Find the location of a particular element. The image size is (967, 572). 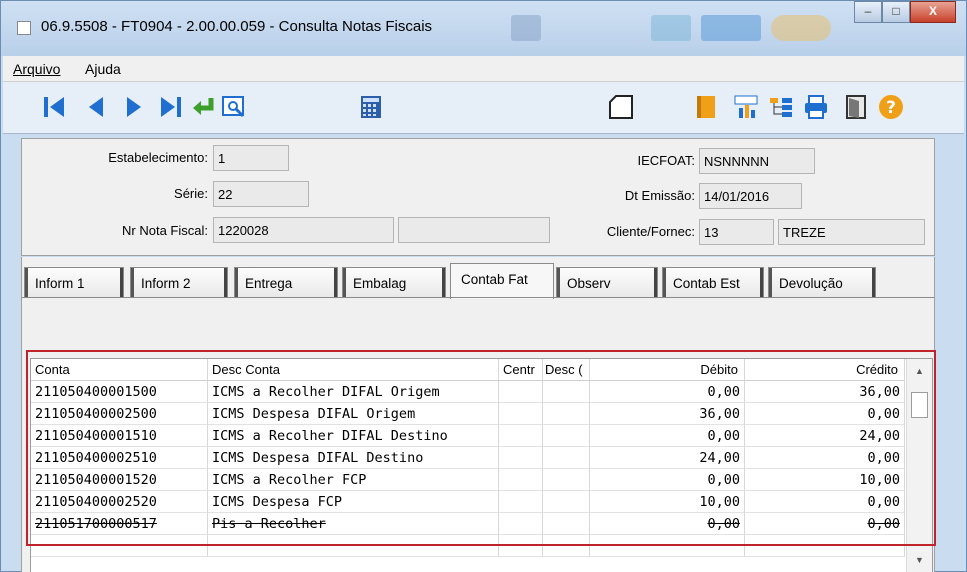

cell-debito: 24,00 is located at coordinates (667, 458).